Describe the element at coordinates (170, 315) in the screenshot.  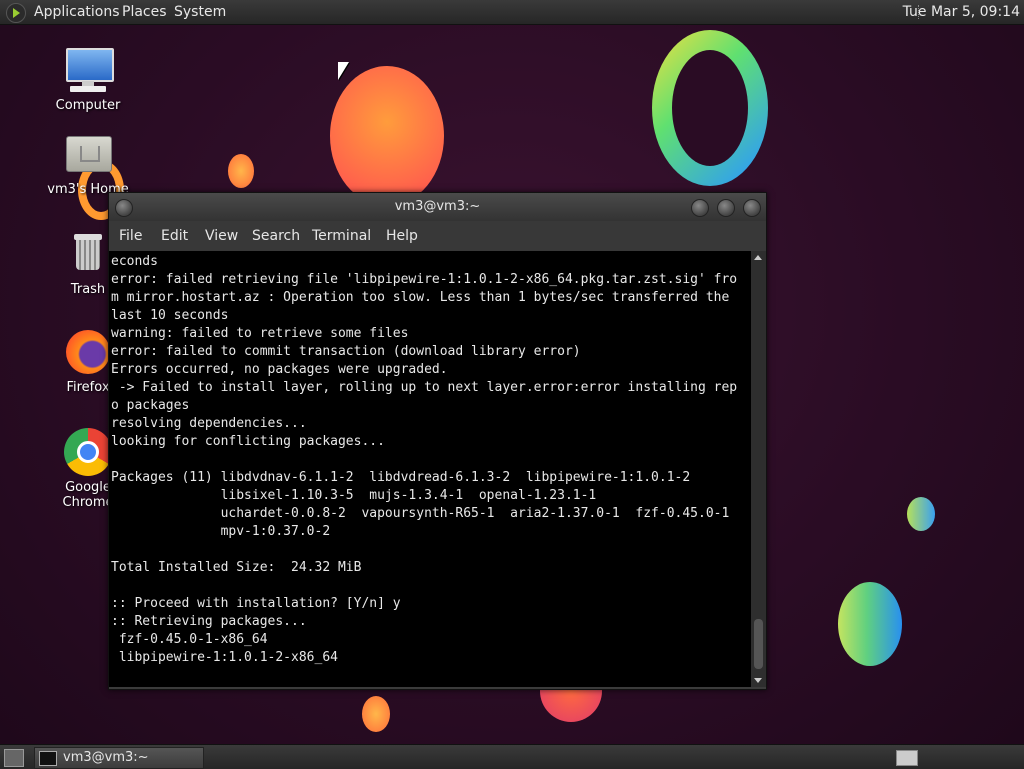
I see `terminal-line: last 10 seconds` at that location.